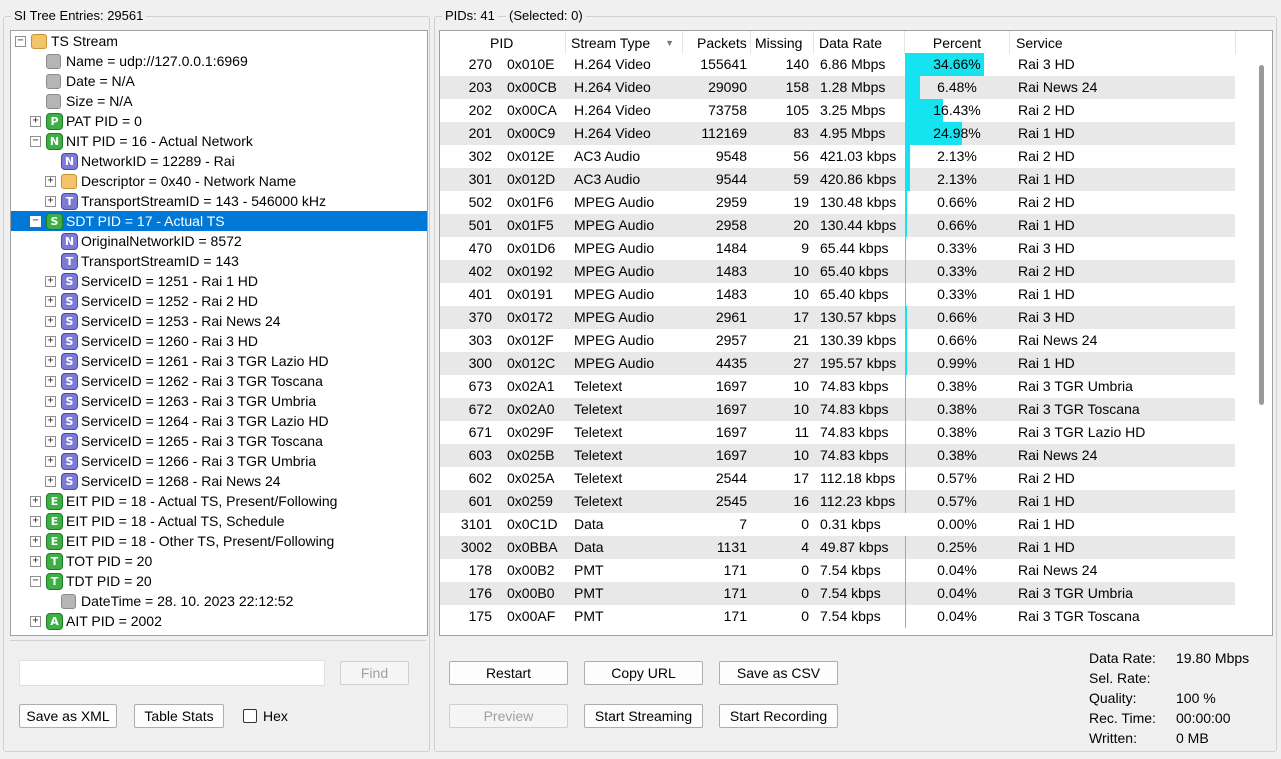 The image size is (1281, 759). I want to click on save-as-csv-button: Save as CSV, so click(778, 673).